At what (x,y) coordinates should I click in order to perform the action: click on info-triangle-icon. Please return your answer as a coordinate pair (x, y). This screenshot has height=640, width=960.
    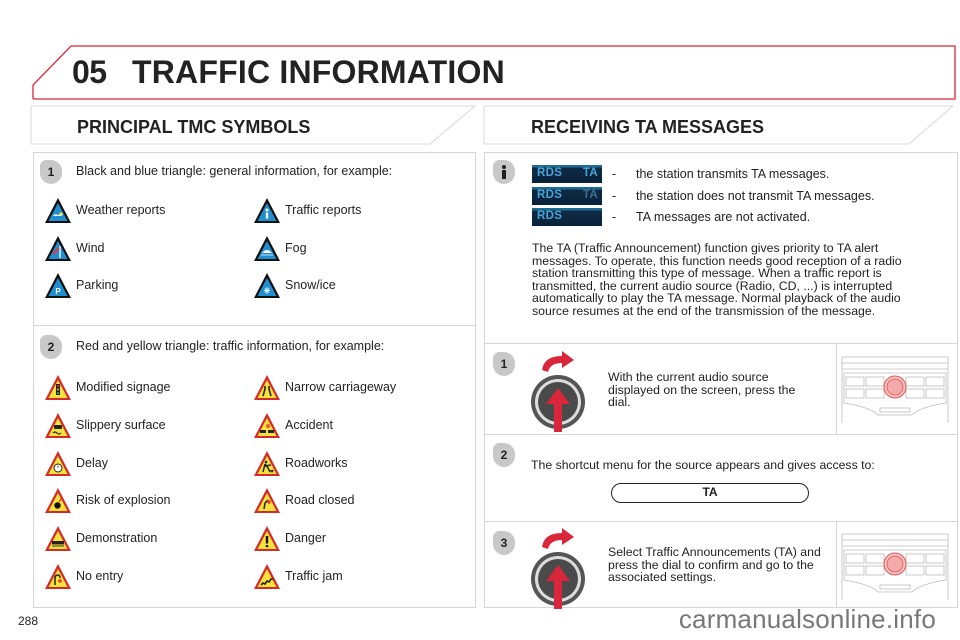
    Looking at the image, I should click on (267, 210).